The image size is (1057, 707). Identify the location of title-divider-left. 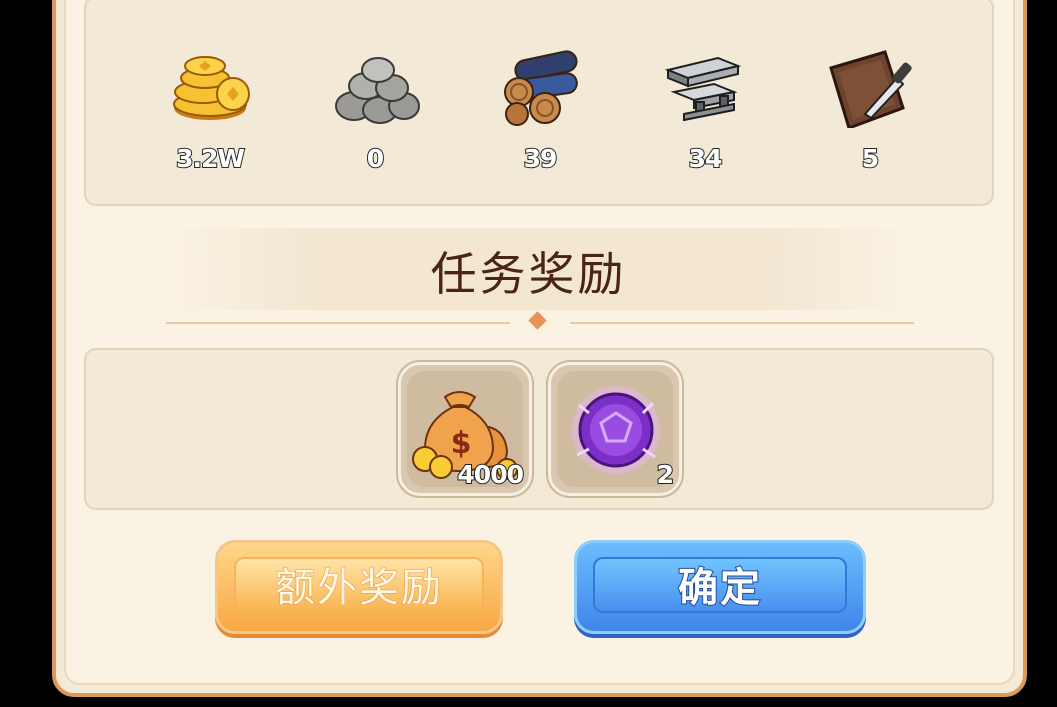
(338, 323).